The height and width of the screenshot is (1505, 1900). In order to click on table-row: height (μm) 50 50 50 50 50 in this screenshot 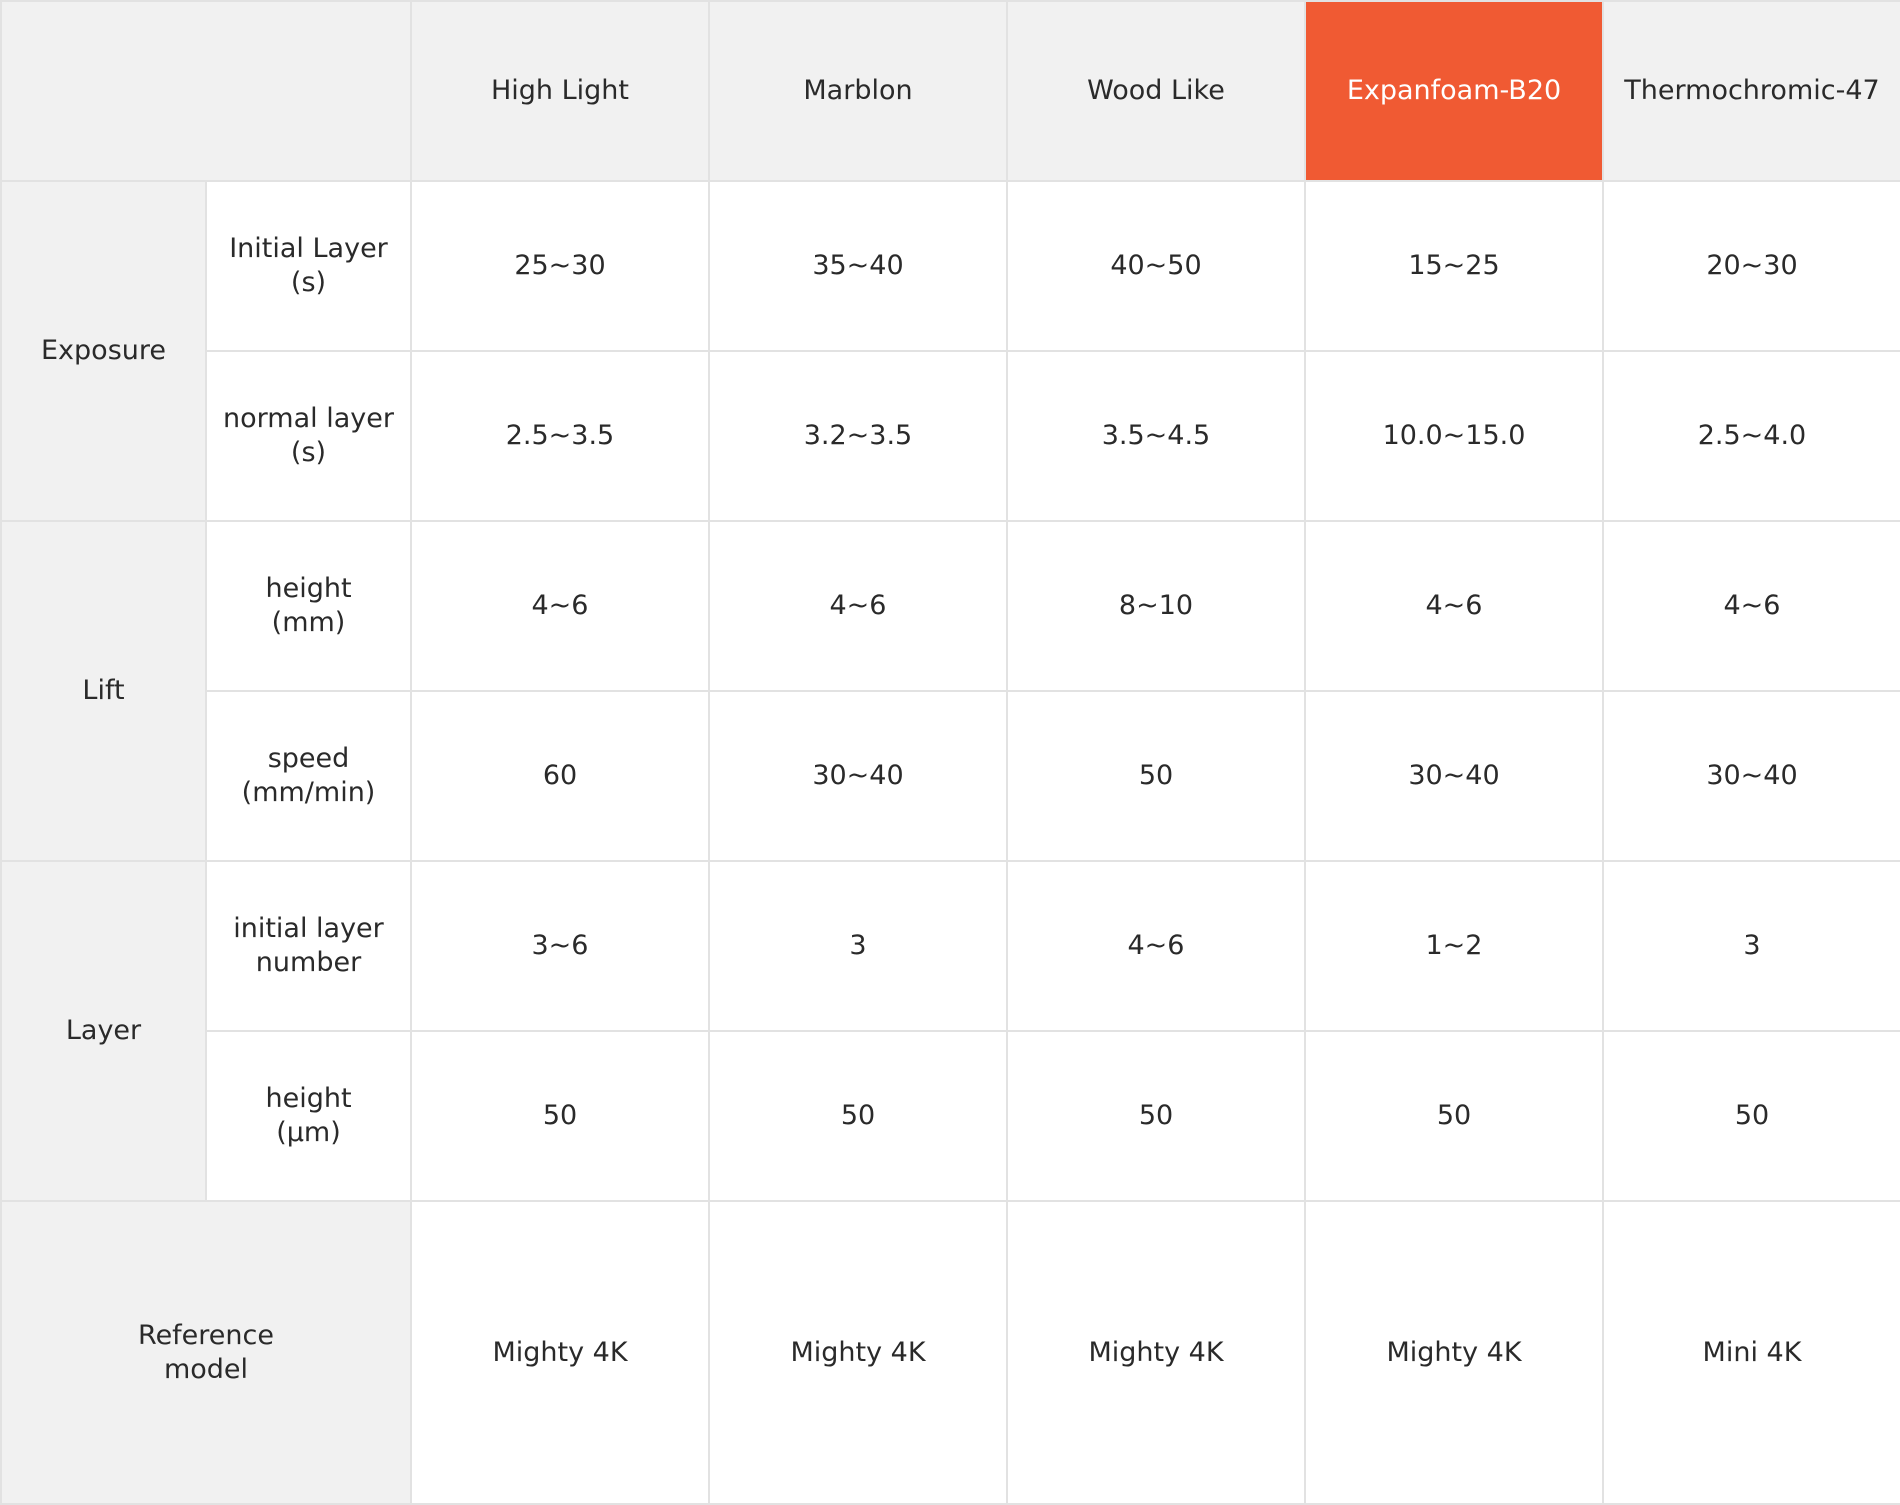, I will do `click(950, 1116)`.